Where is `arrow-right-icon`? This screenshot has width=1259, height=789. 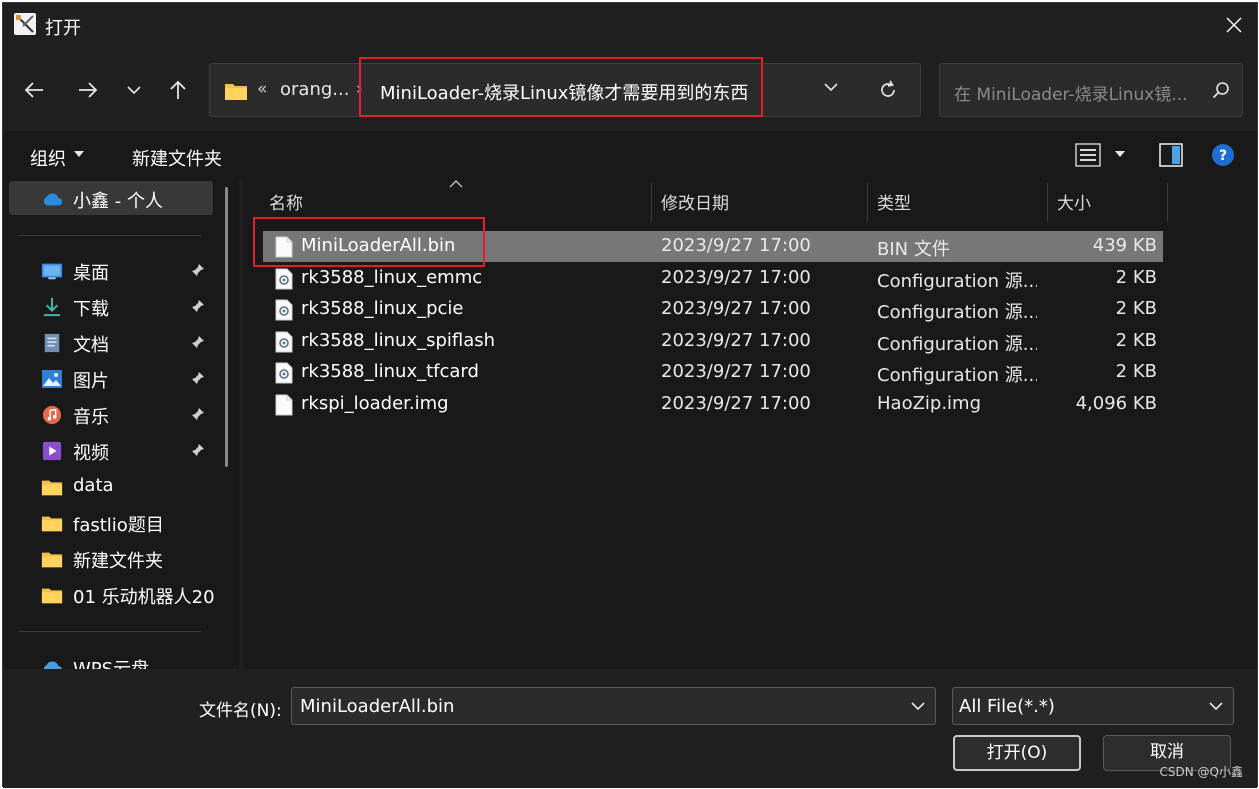
arrow-right-icon is located at coordinates (88, 90).